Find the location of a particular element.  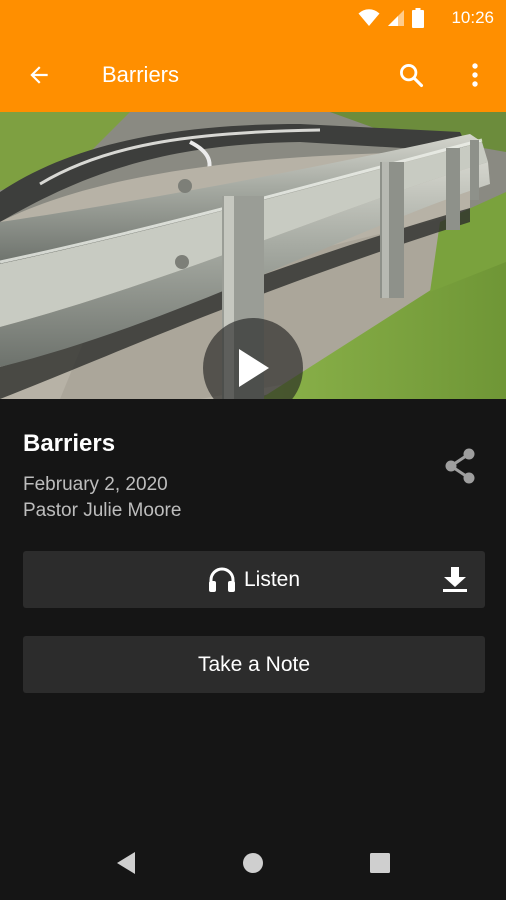

nav-home-icon is located at coordinates (253, 863).